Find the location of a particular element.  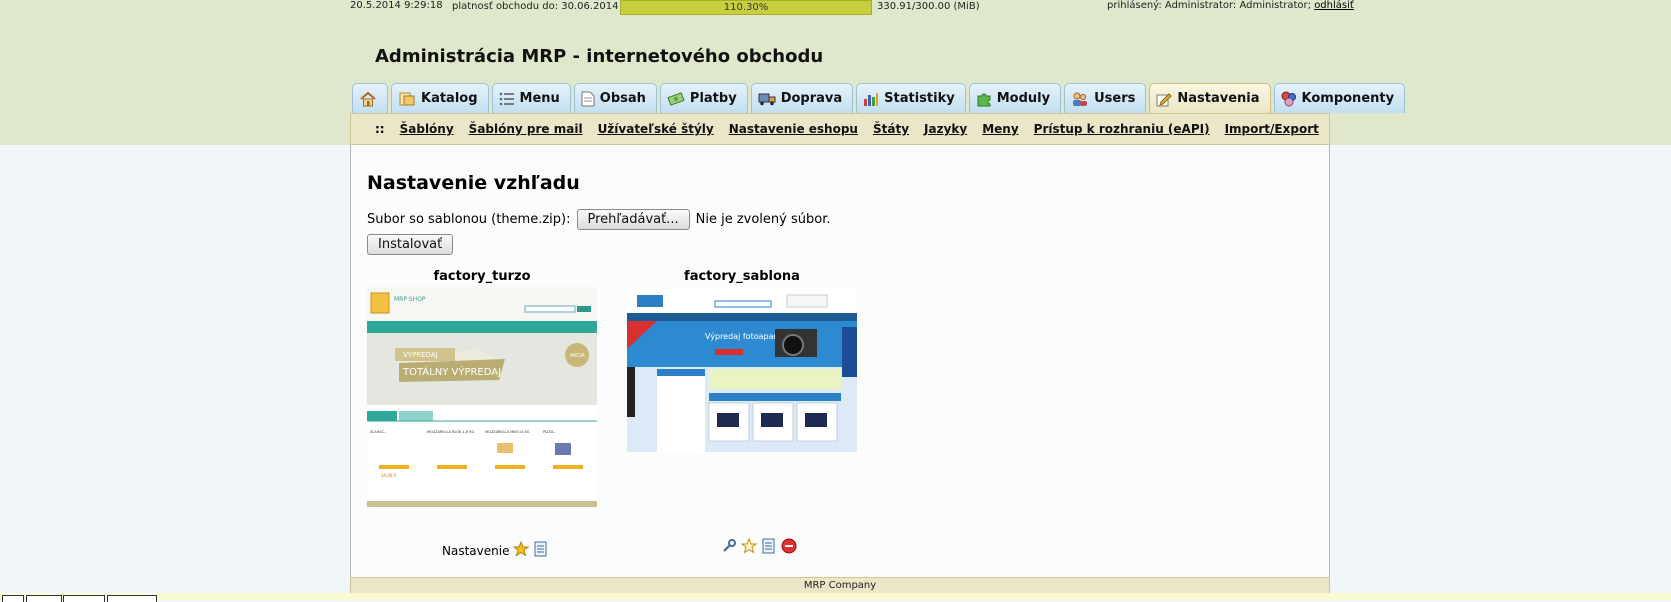

section-heading: Nastavenie vzhľadu is located at coordinates (473, 183).